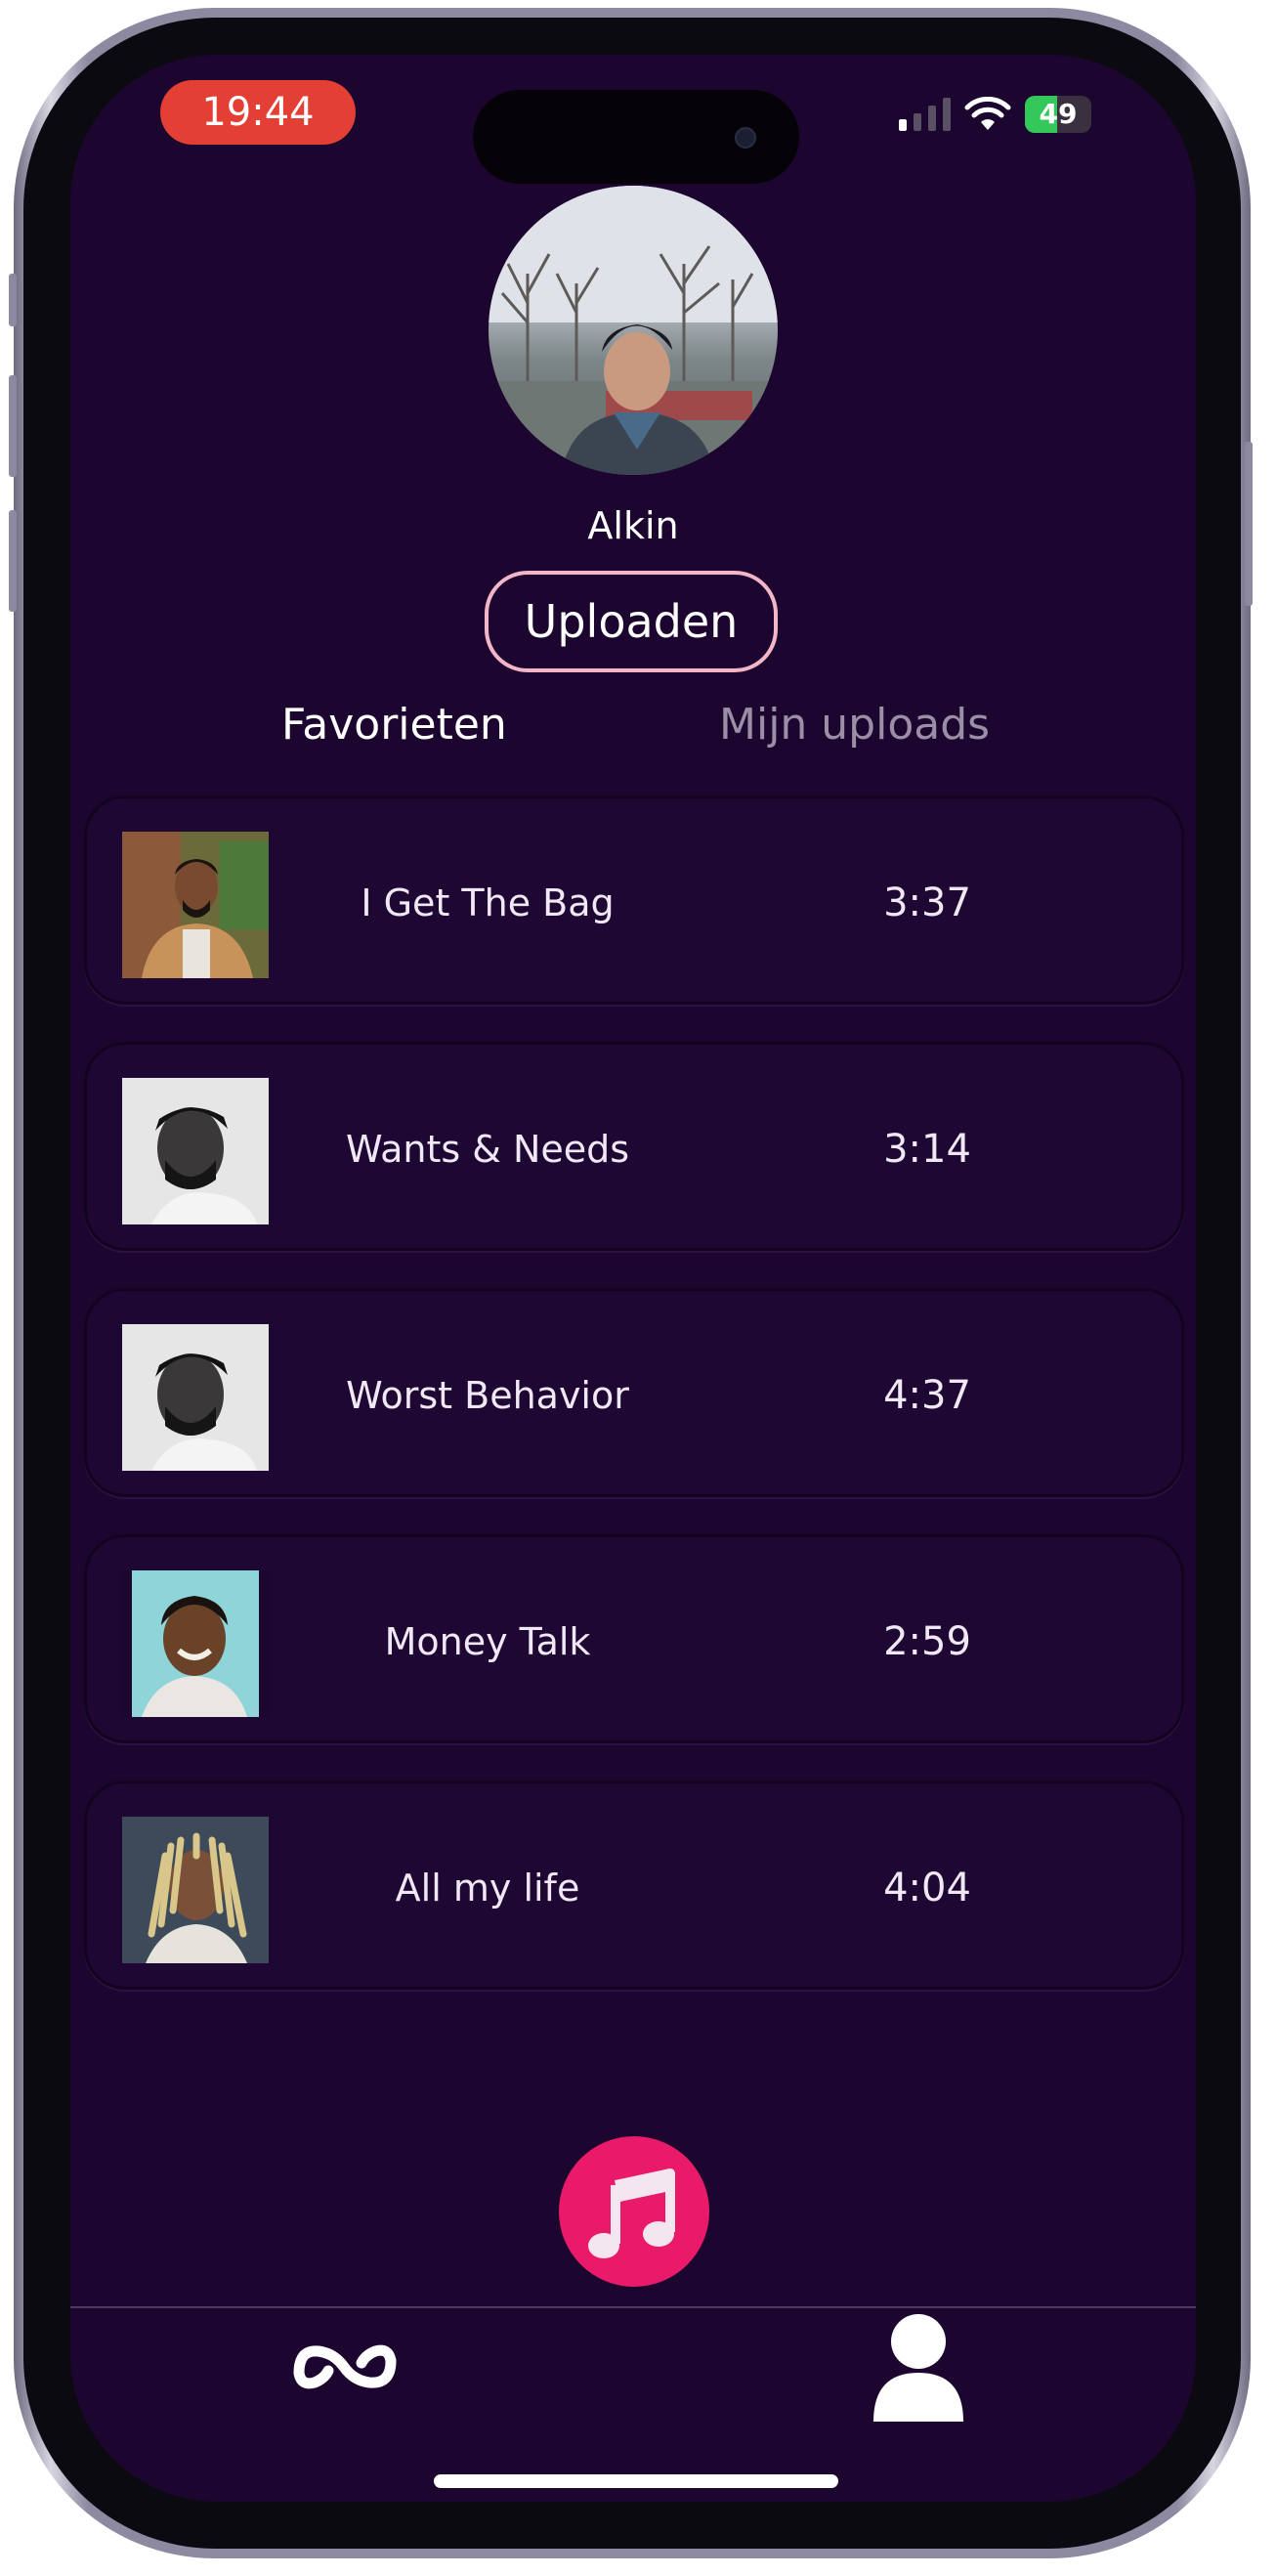  What do you see at coordinates (634, 1393) in the screenshot?
I see `song-item: Worst Behavior 4:37` at bounding box center [634, 1393].